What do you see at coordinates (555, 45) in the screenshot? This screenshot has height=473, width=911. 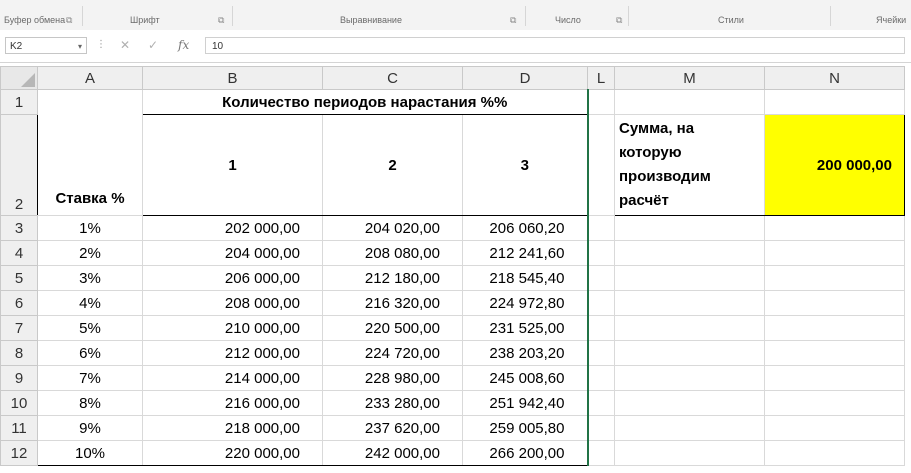 I see `formula-input: 10` at bounding box center [555, 45].